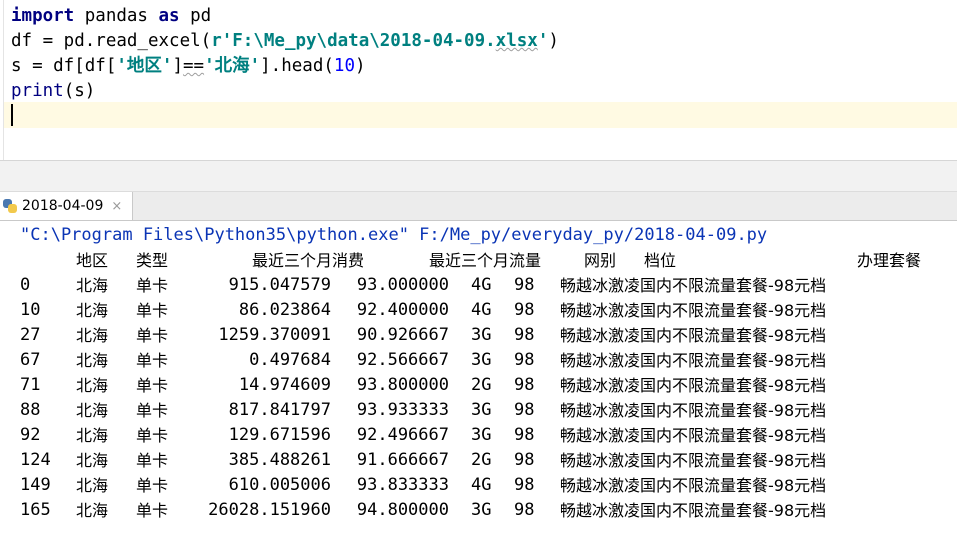  What do you see at coordinates (30, 435) in the screenshot?
I see `row-index: 92` at bounding box center [30, 435].